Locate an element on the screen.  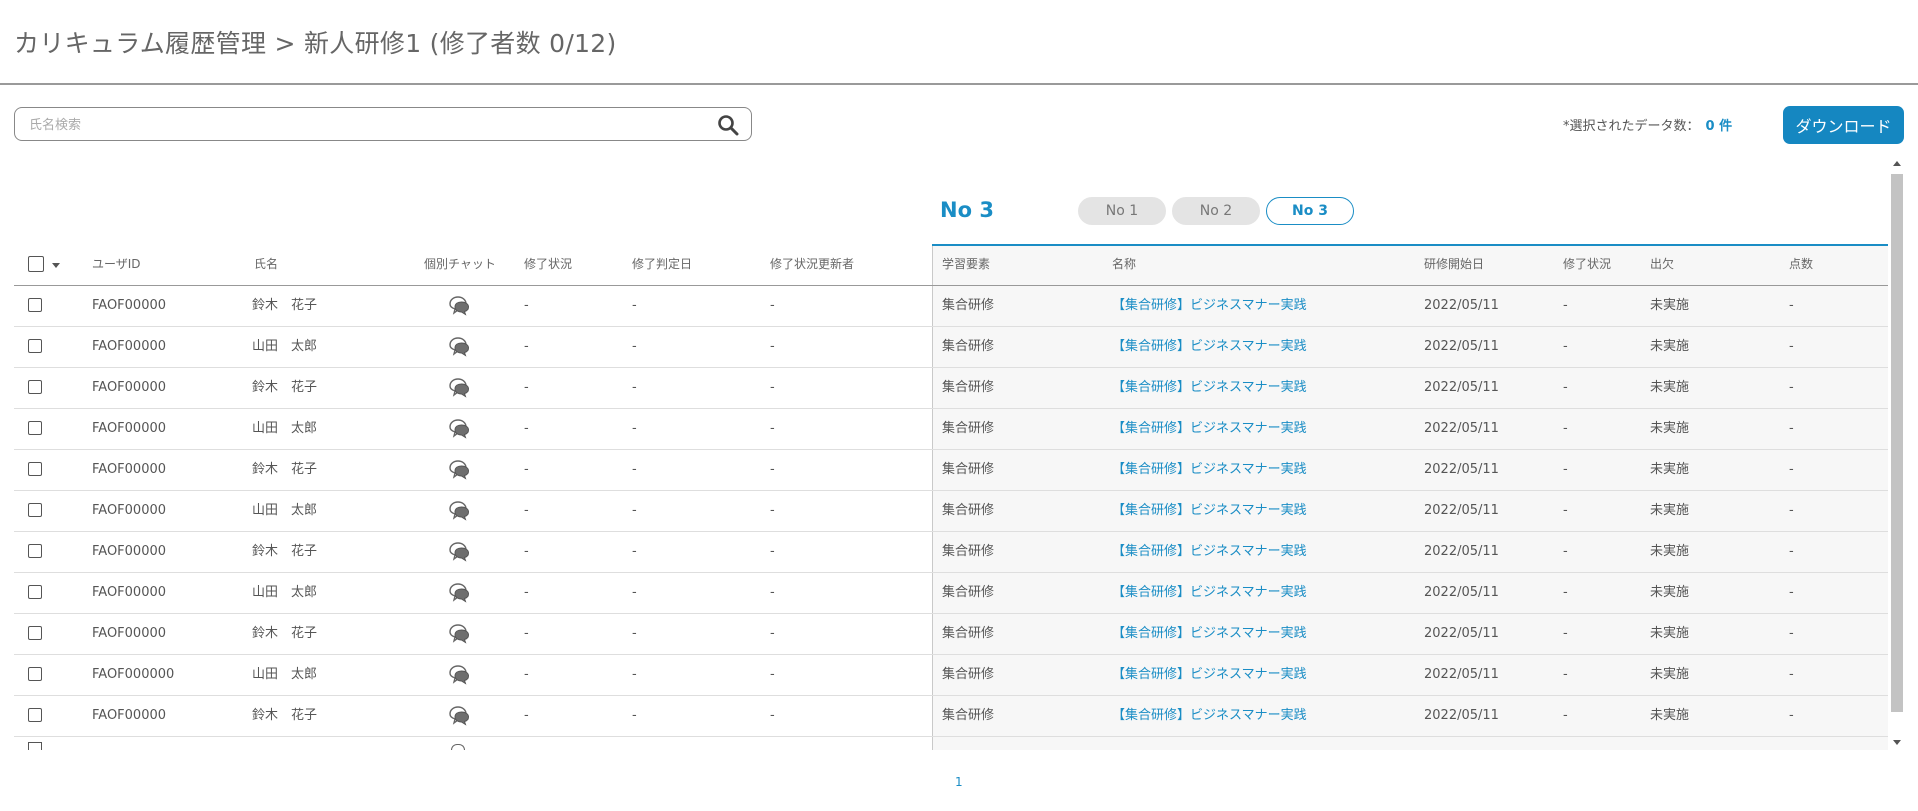
current-no-label: No 3 is located at coordinates (967, 210).